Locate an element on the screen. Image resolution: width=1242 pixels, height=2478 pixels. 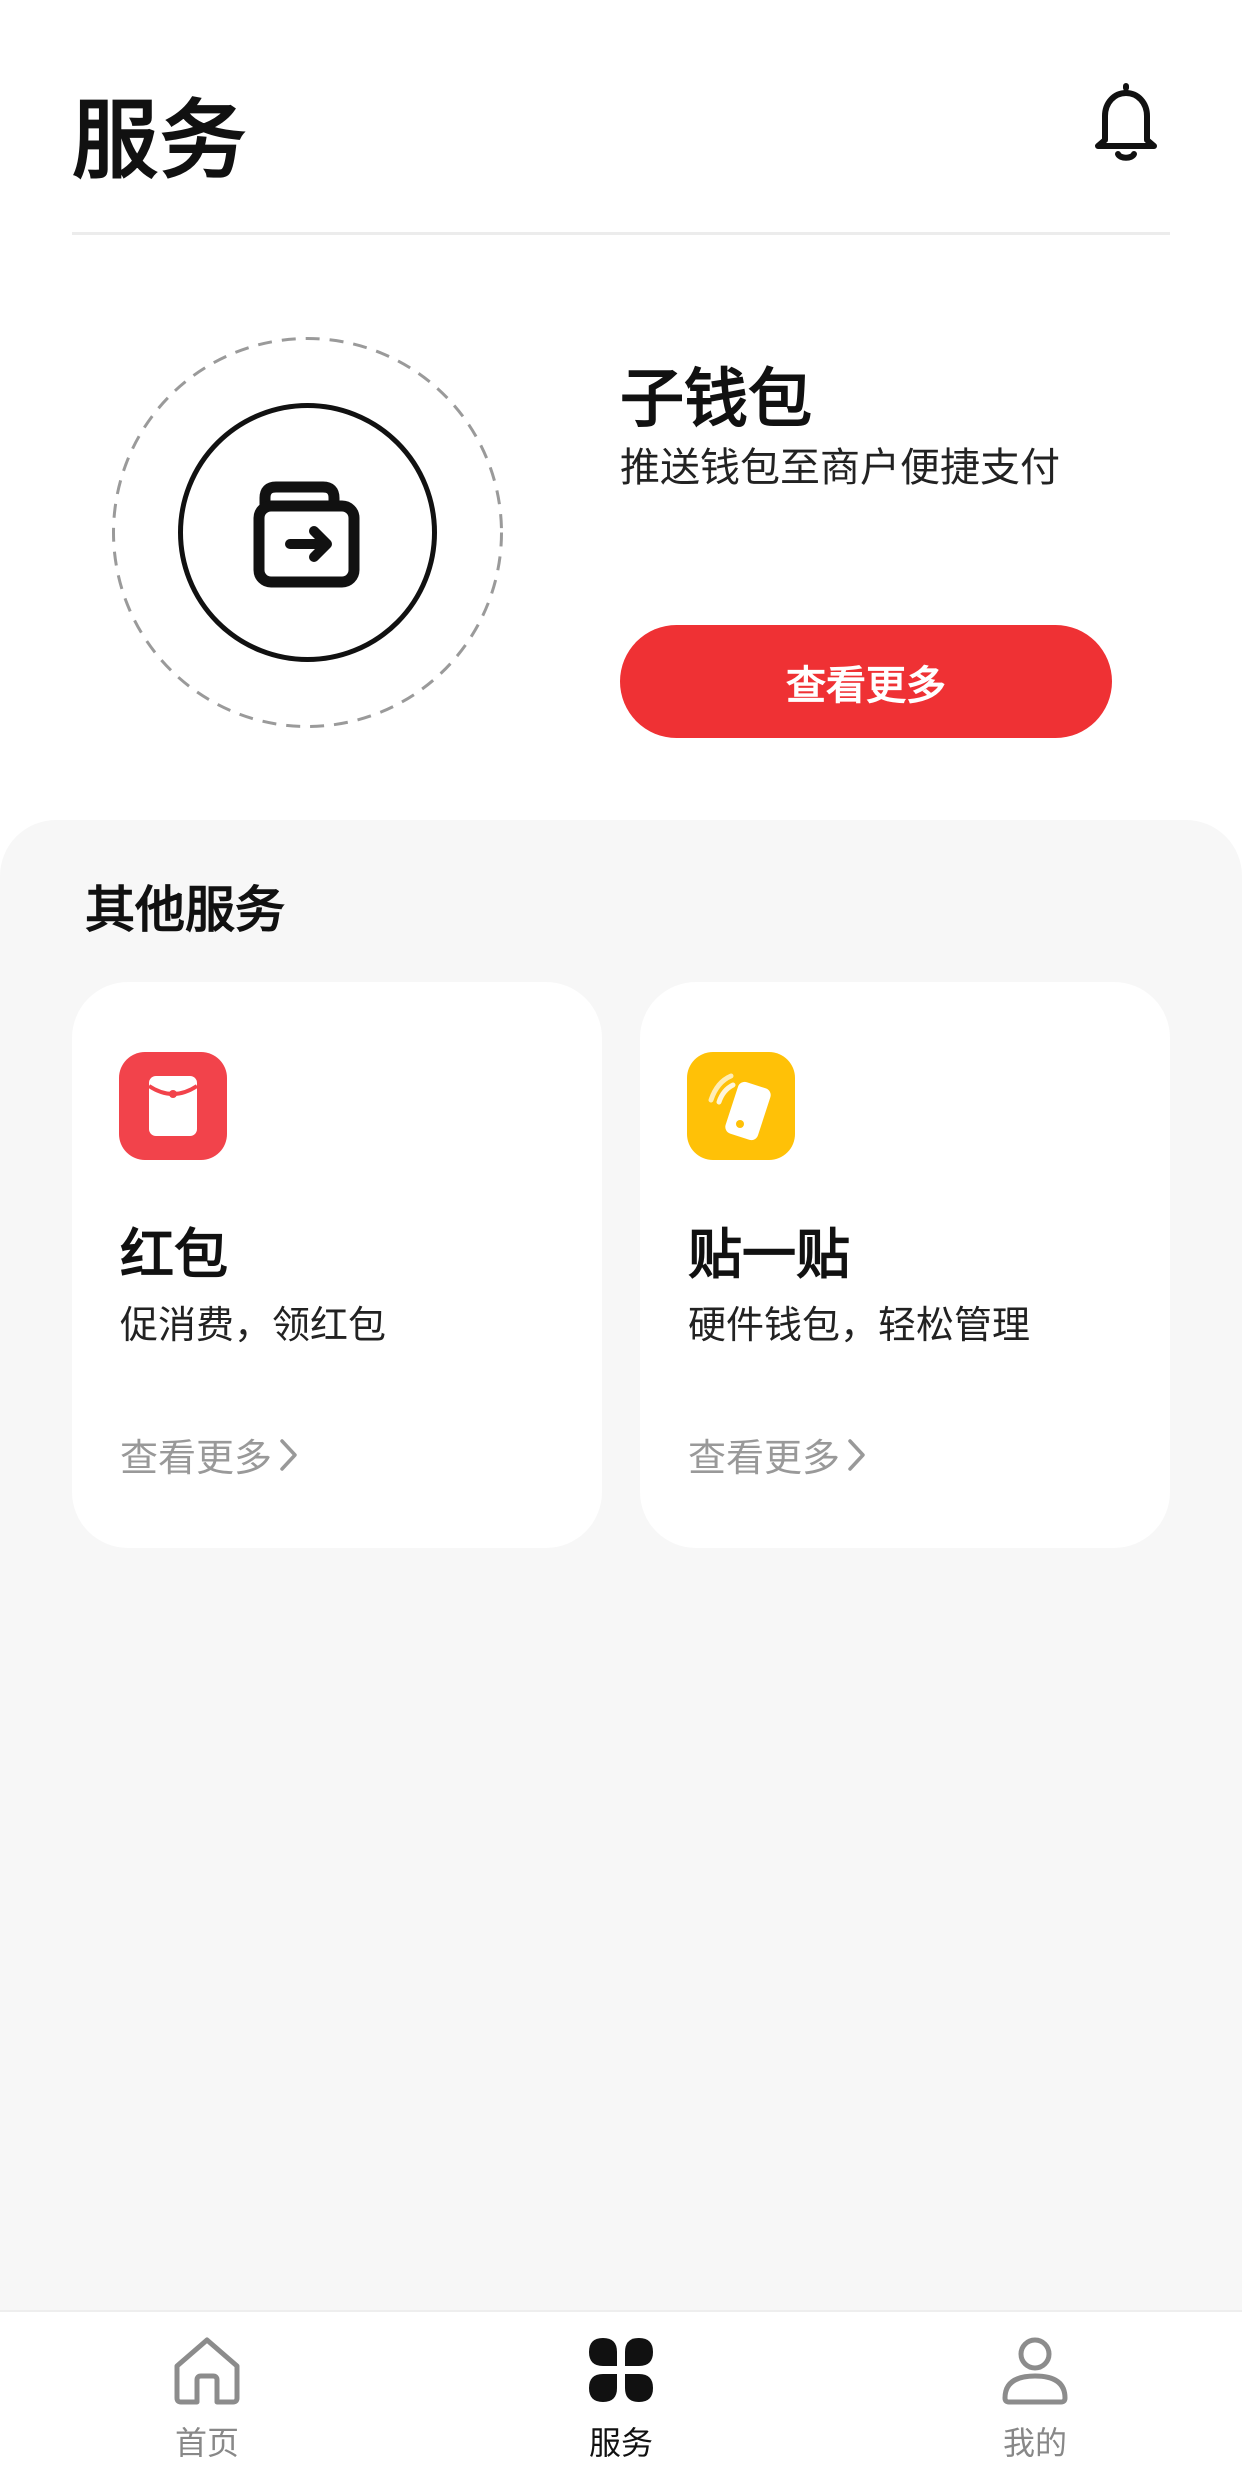
service-card-red-envelope: 红包 促消费，领红包 查看更多 is located at coordinates (337, 1265).